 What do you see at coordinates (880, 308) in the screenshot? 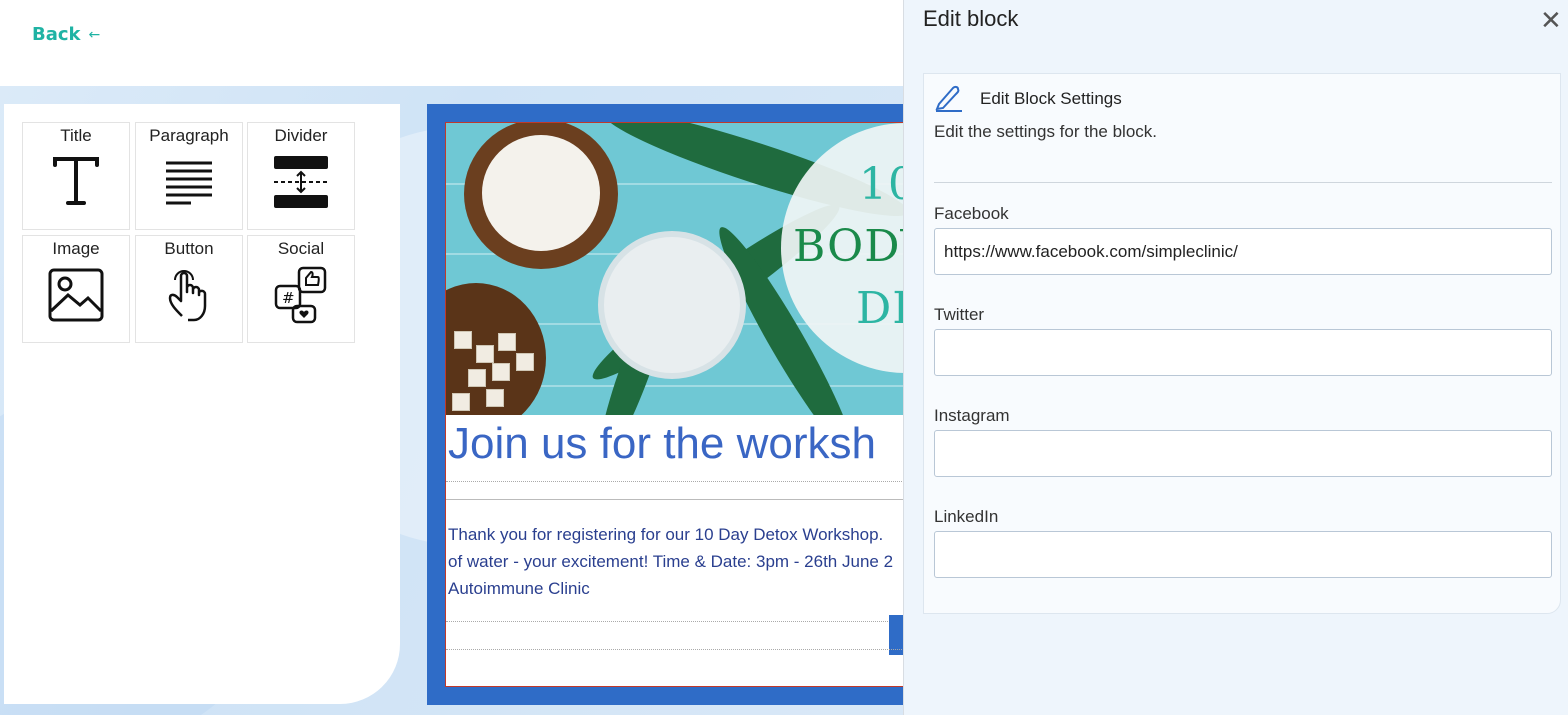
I see `hero-text-line: DE` at bounding box center [880, 308].